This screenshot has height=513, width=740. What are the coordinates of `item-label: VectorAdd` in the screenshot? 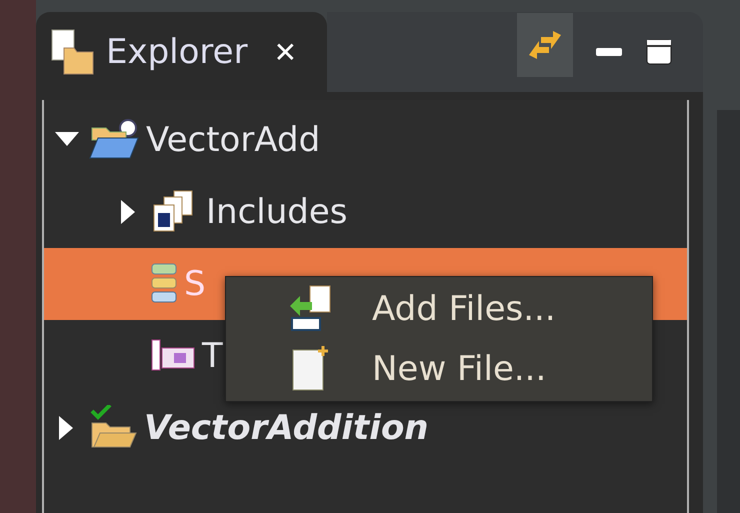 It's located at (233, 140).